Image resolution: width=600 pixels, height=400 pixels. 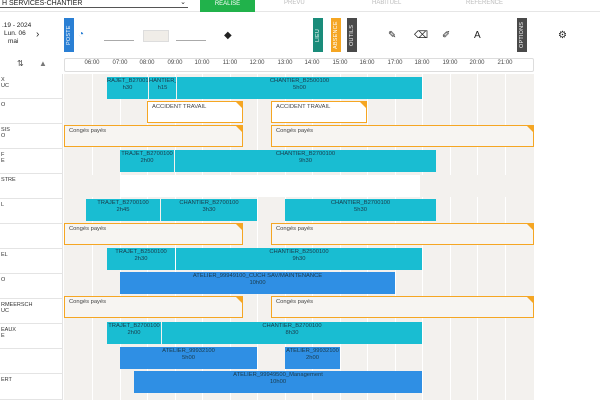 I want to click on text-style-icon: A, so click(x=477, y=35).